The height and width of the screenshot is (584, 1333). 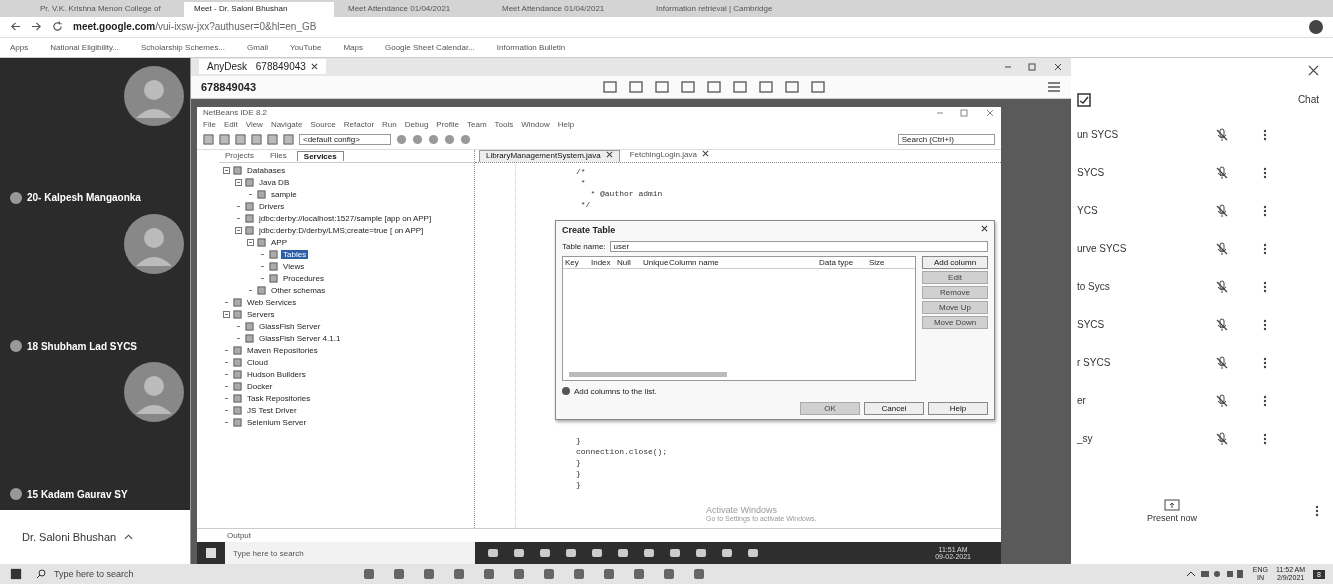 I want to click on tree-item: Task Repositories, so click(x=279, y=399).